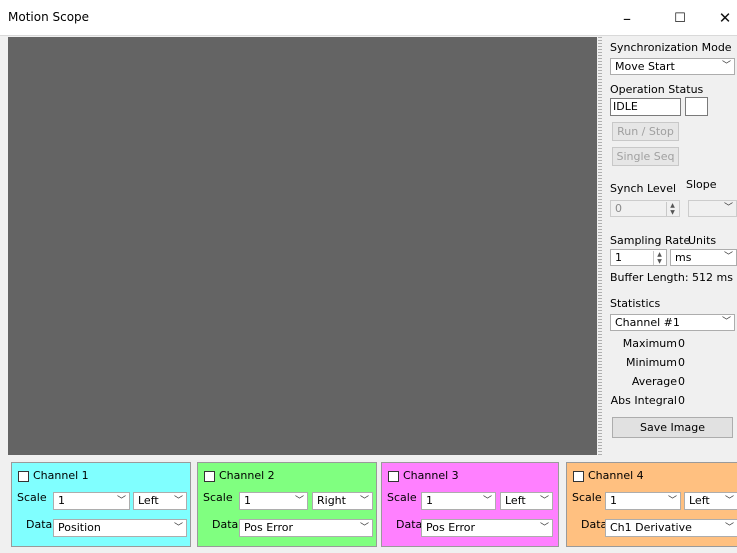  I want to click on statistics-channel-value: Channel #1, so click(647, 322).